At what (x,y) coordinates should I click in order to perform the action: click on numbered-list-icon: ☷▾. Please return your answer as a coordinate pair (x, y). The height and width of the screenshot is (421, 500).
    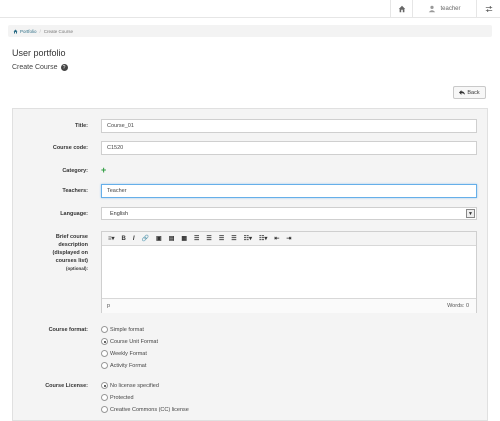
    Looking at the image, I should click on (263, 238).